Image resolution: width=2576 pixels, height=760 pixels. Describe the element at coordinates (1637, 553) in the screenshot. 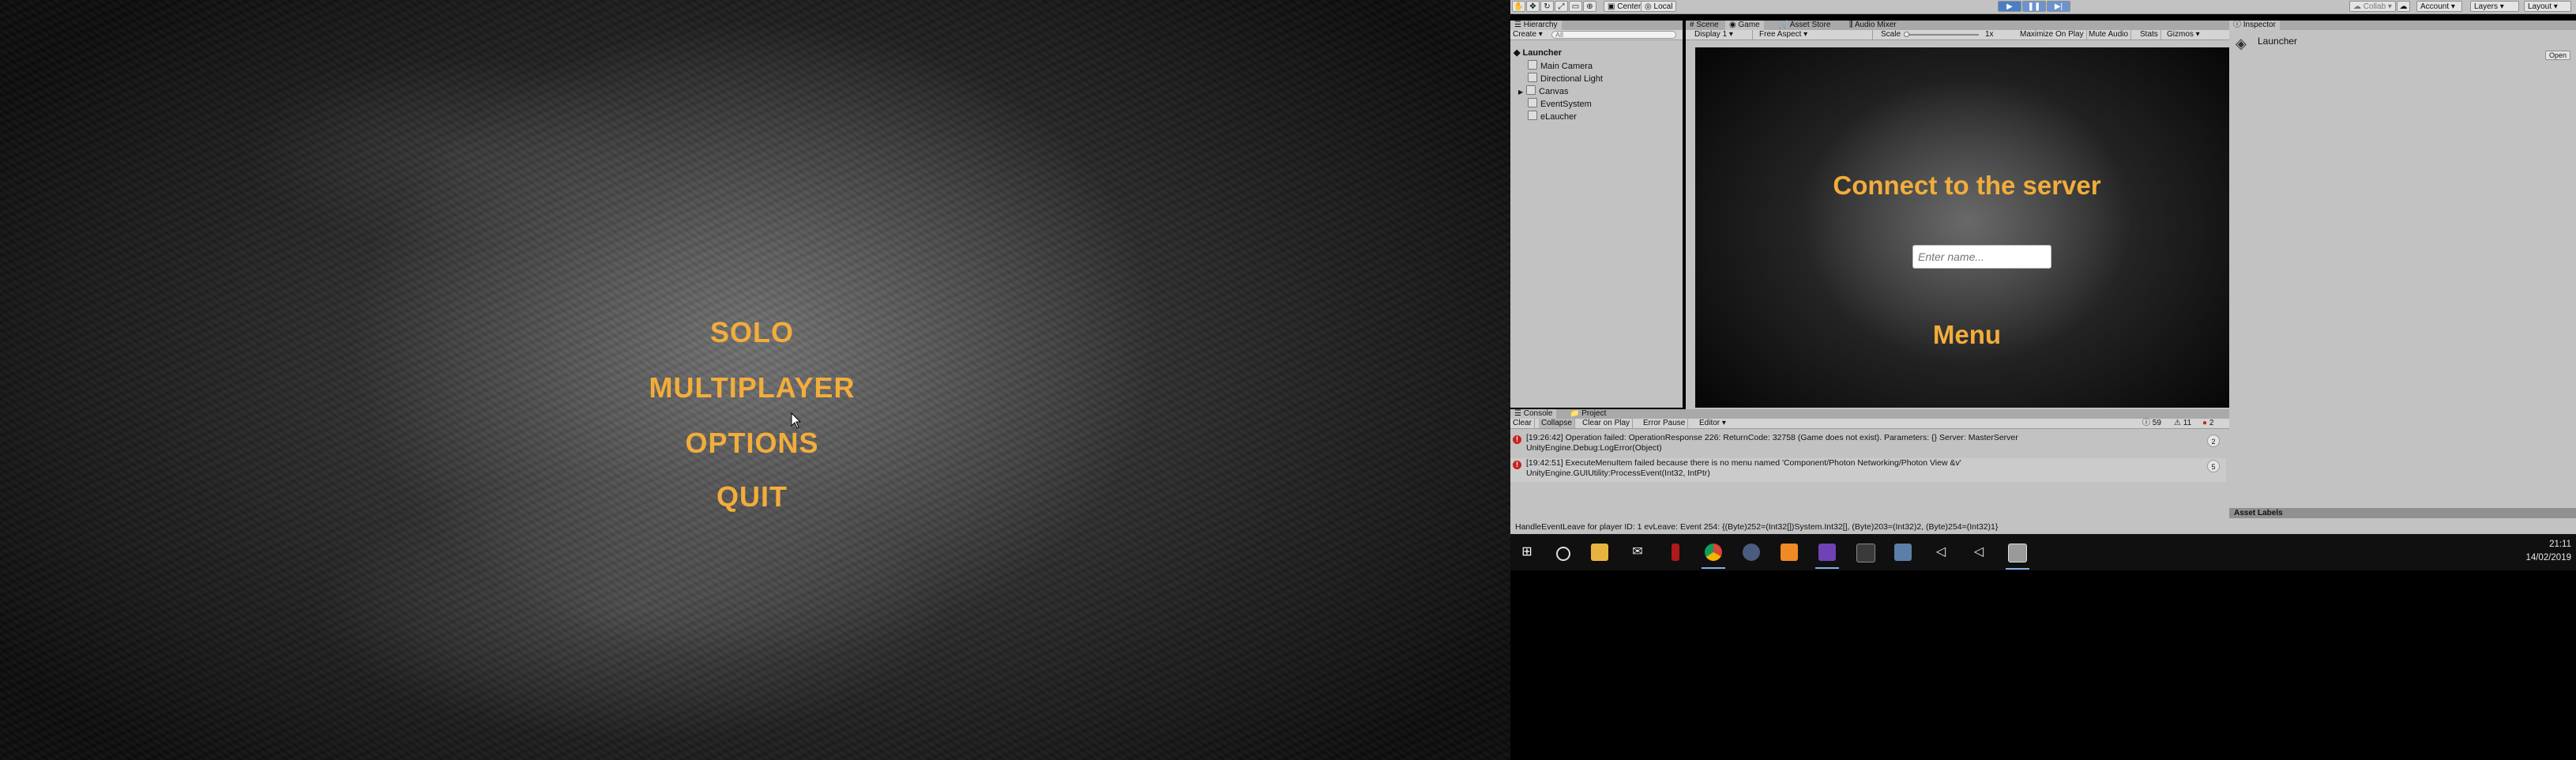

I see `mail-icon: ✉` at that location.